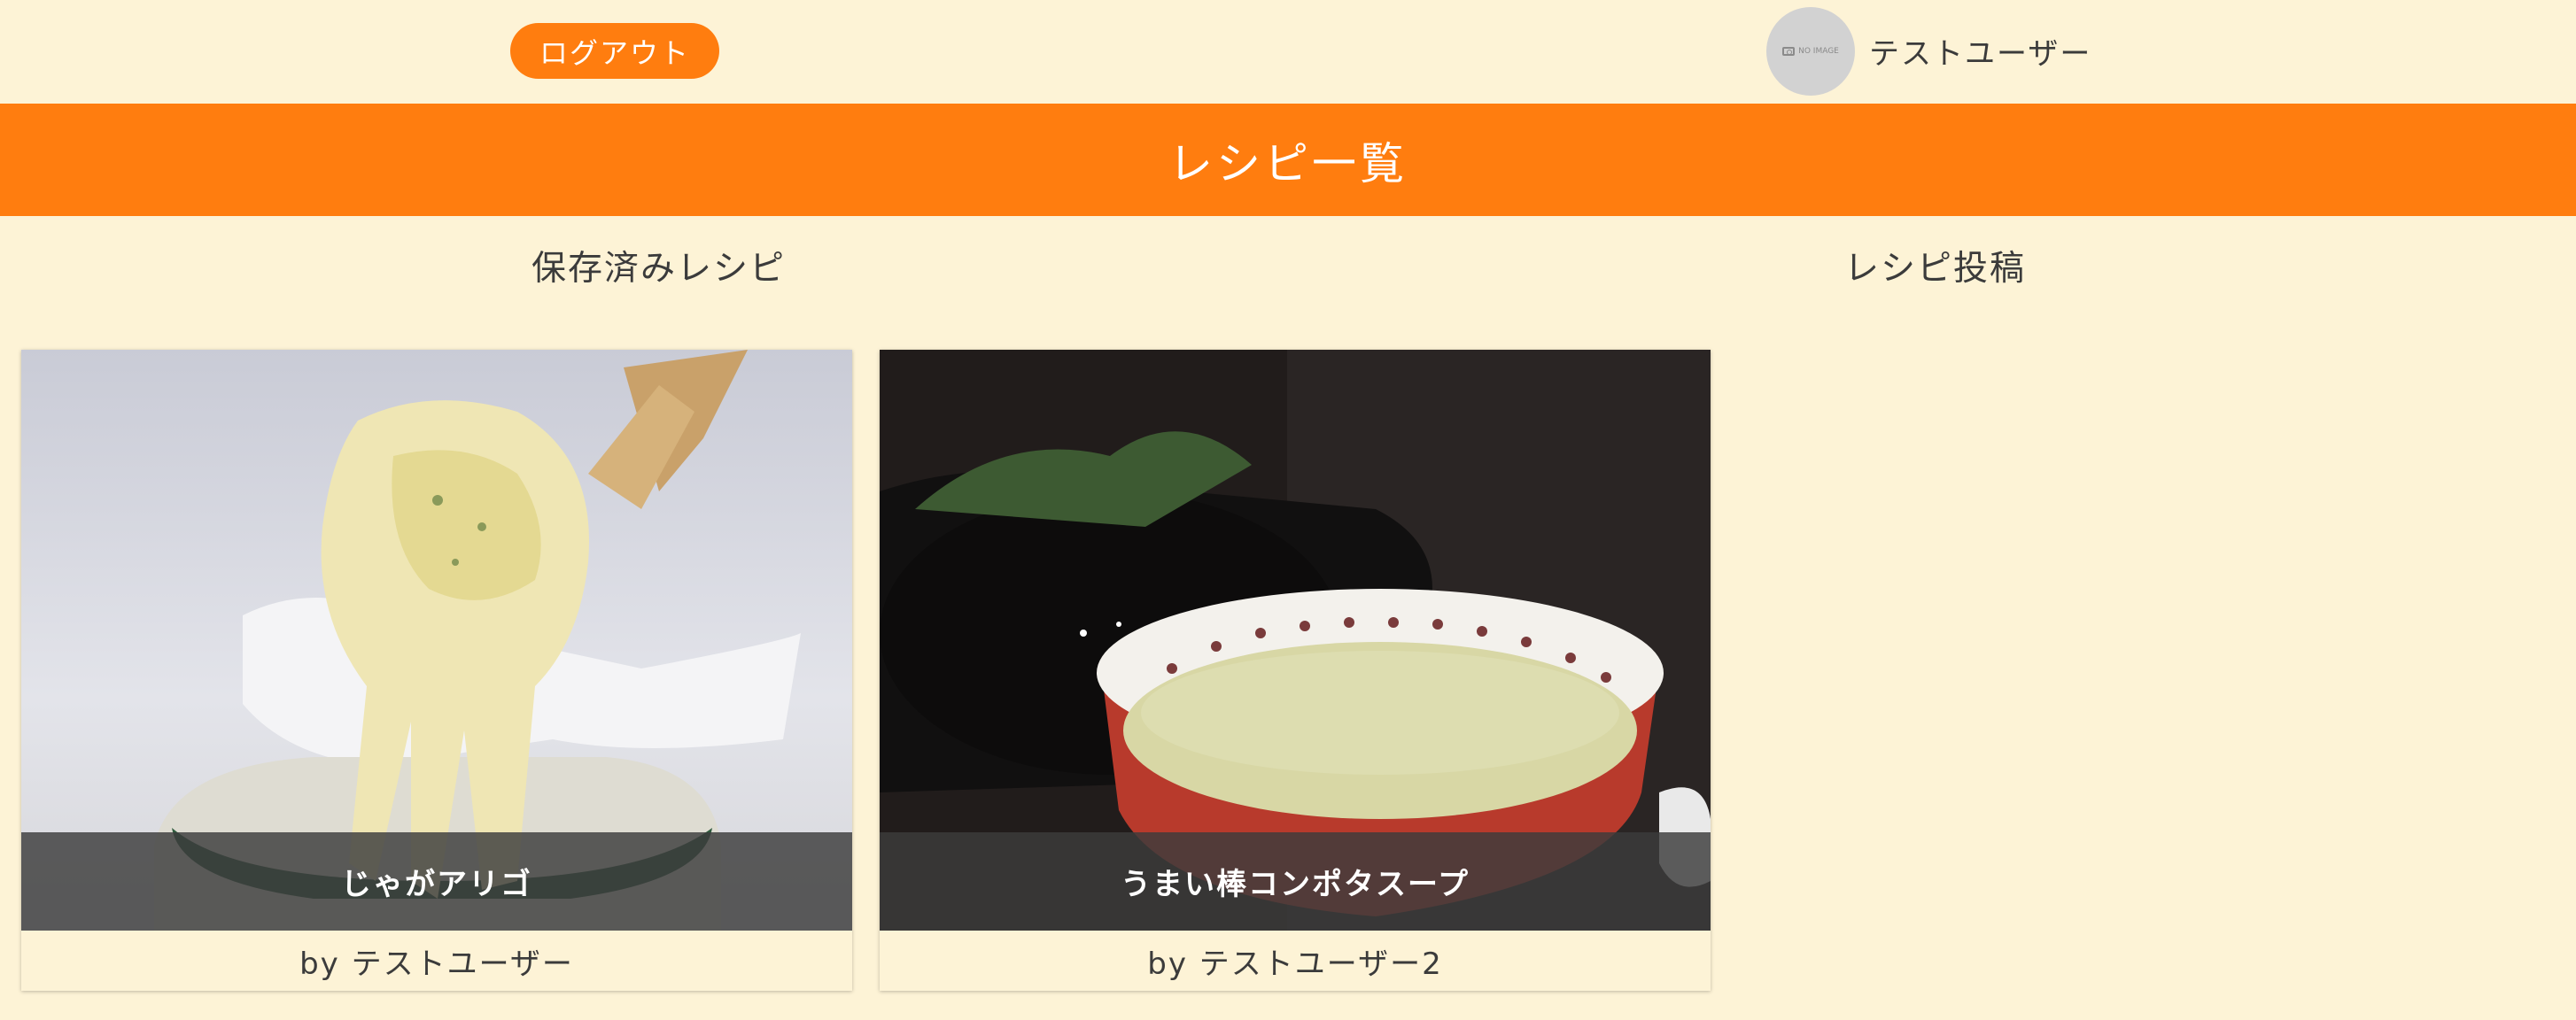 The height and width of the screenshot is (1020, 2576). What do you see at coordinates (436, 964) in the screenshot?
I see `recipe-author: by テストユーザー` at bounding box center [436, 964].